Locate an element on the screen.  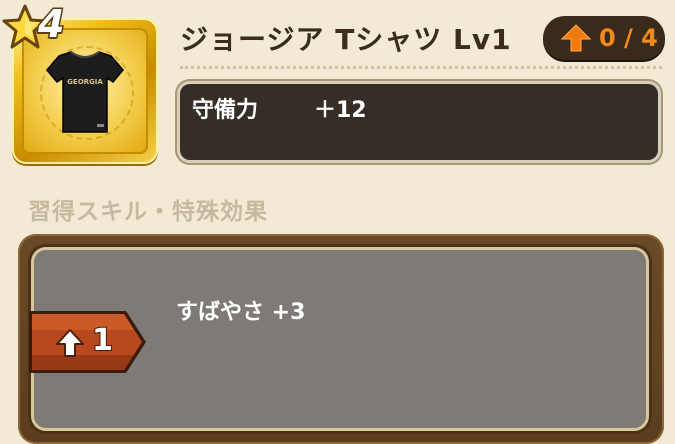
upgrade-count-badge: 0 / 4 is located at coordinates (604, 38).